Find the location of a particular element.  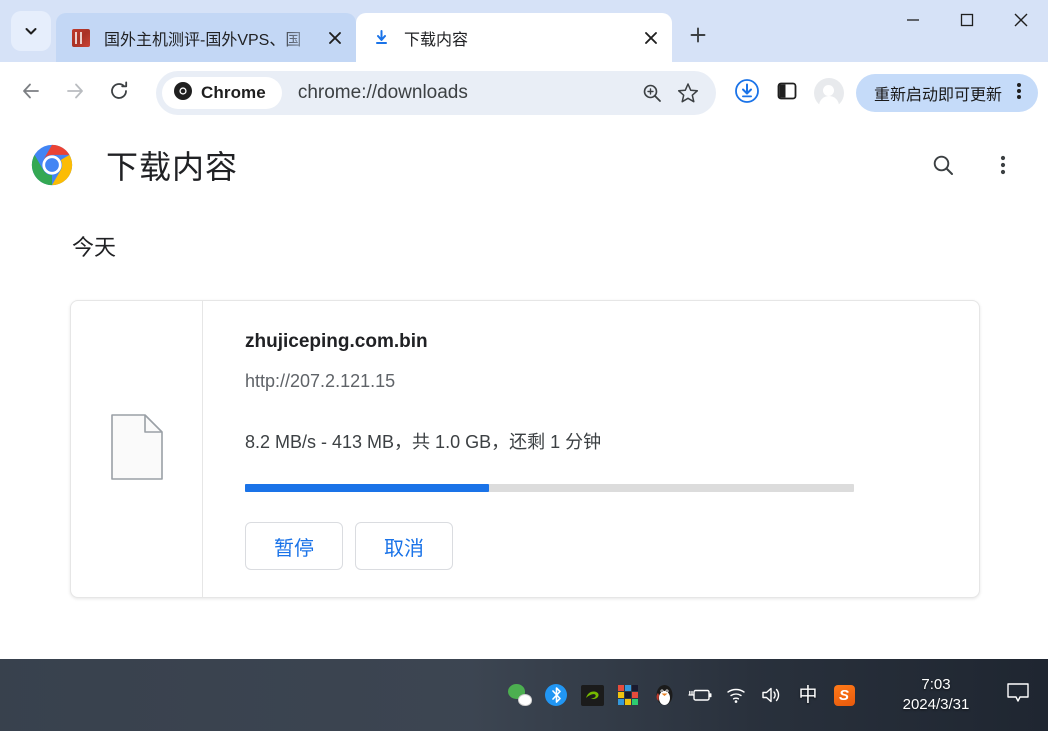

tab-search-button is located at coordinates (31, 31).